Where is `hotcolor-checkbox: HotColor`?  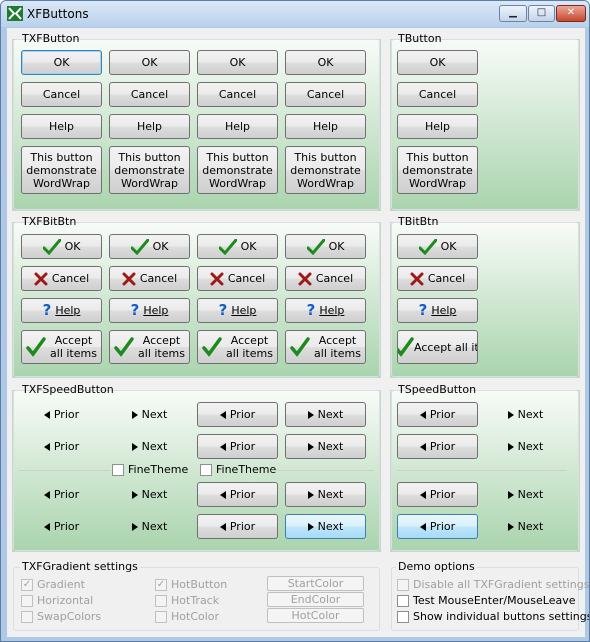 hotcolor-checkbox: HotColor is located at coordinates (187, 616).